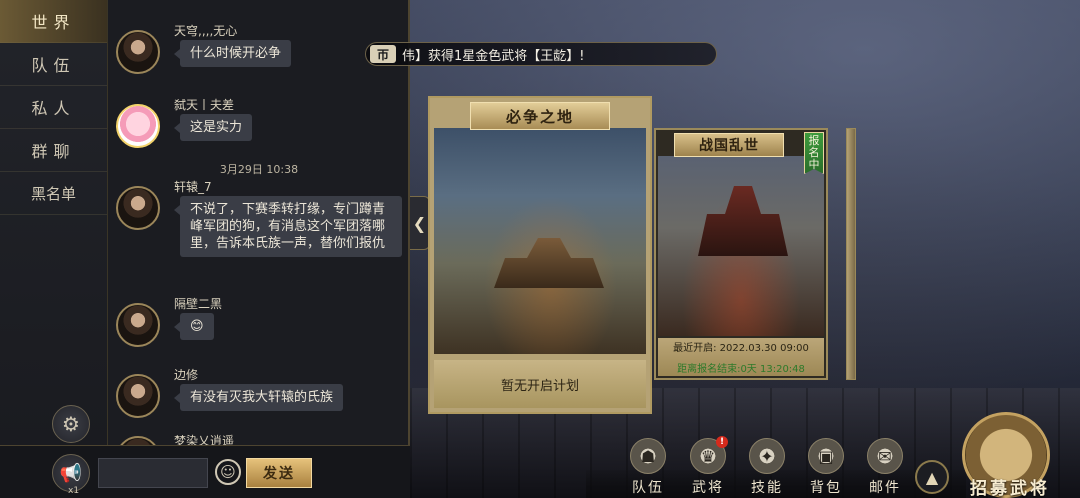 The height and width of the screenshot is (498, 1080). What do you see at coordinates (1010, 486) in the screenshot?
I see `recruit-general-label: 招募武将` at bounding box center [1010, 486].